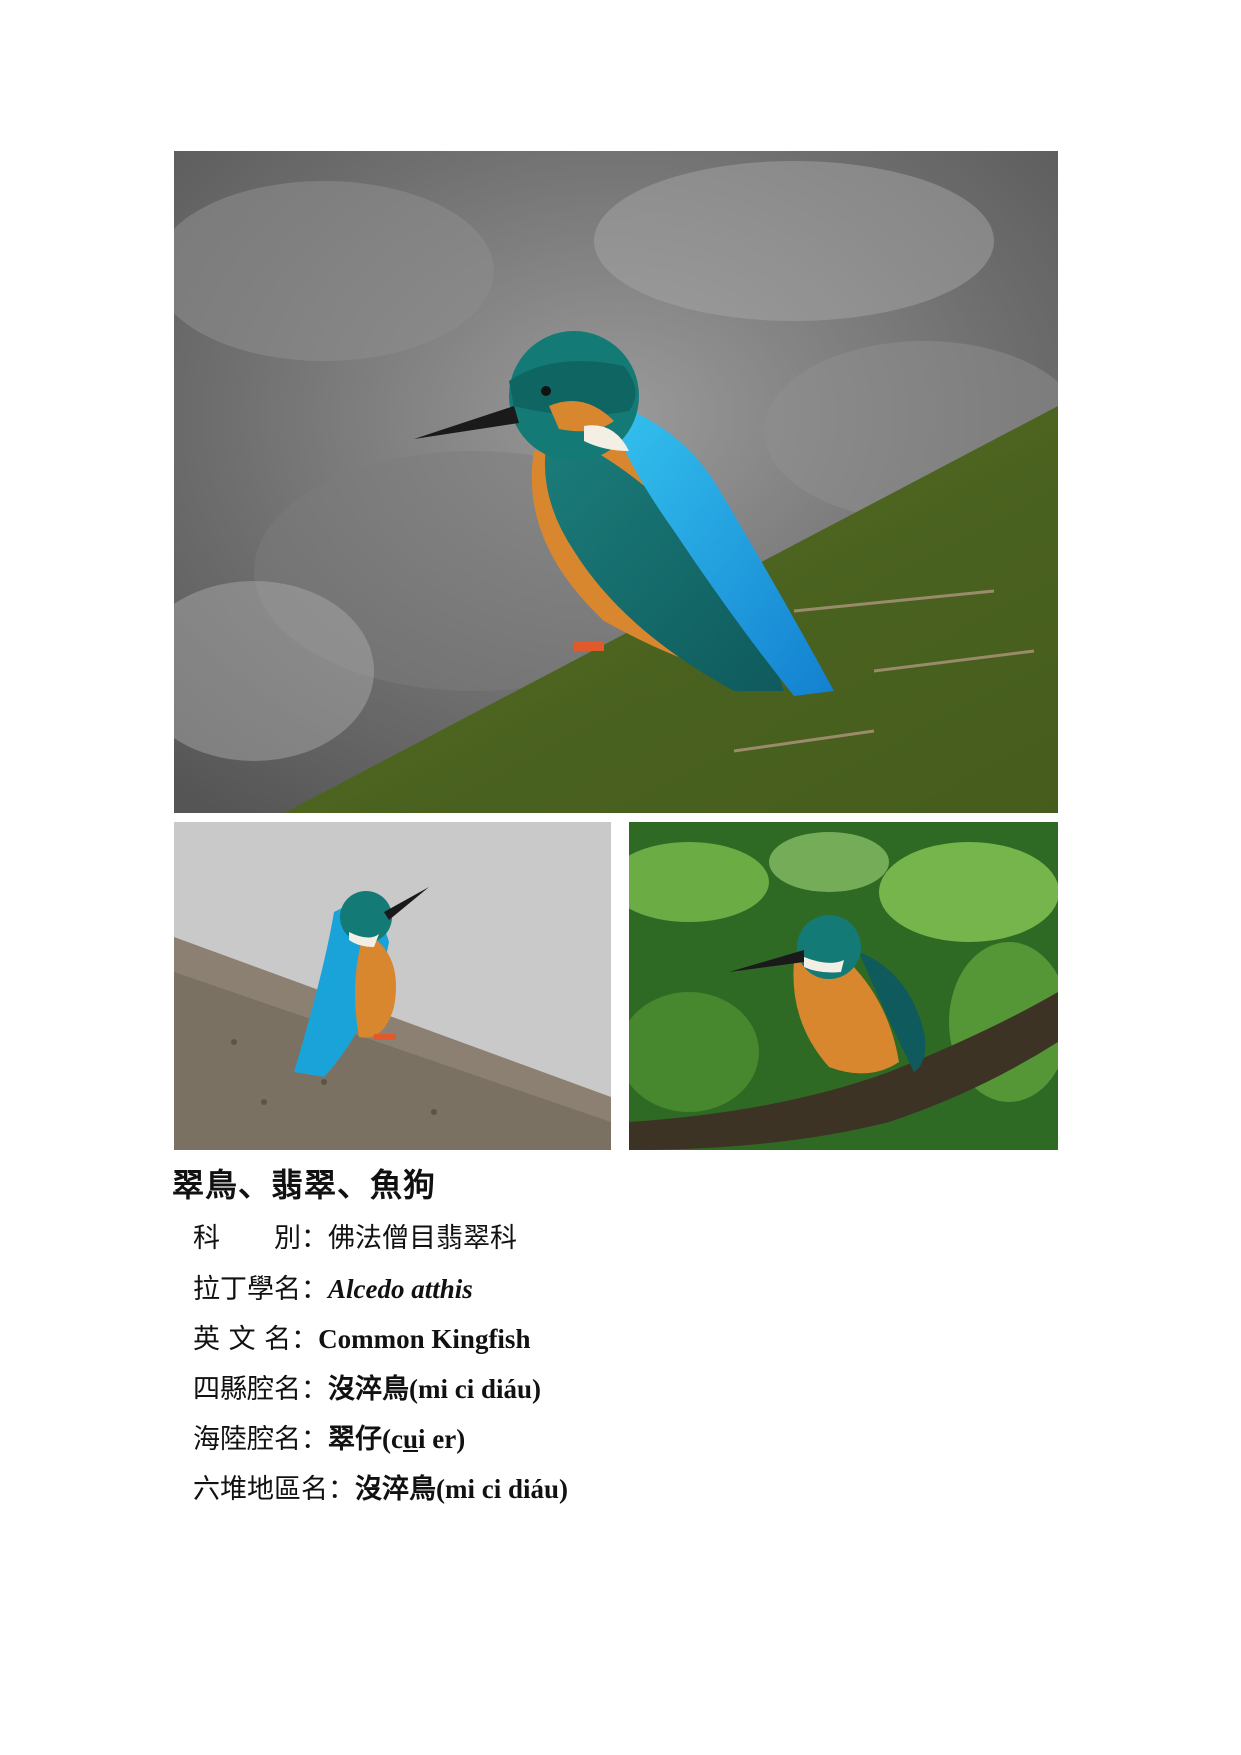  I want to click on info-row-hailu-name: 海陸腔名：翠仔(cui er), so click(380, 1439).